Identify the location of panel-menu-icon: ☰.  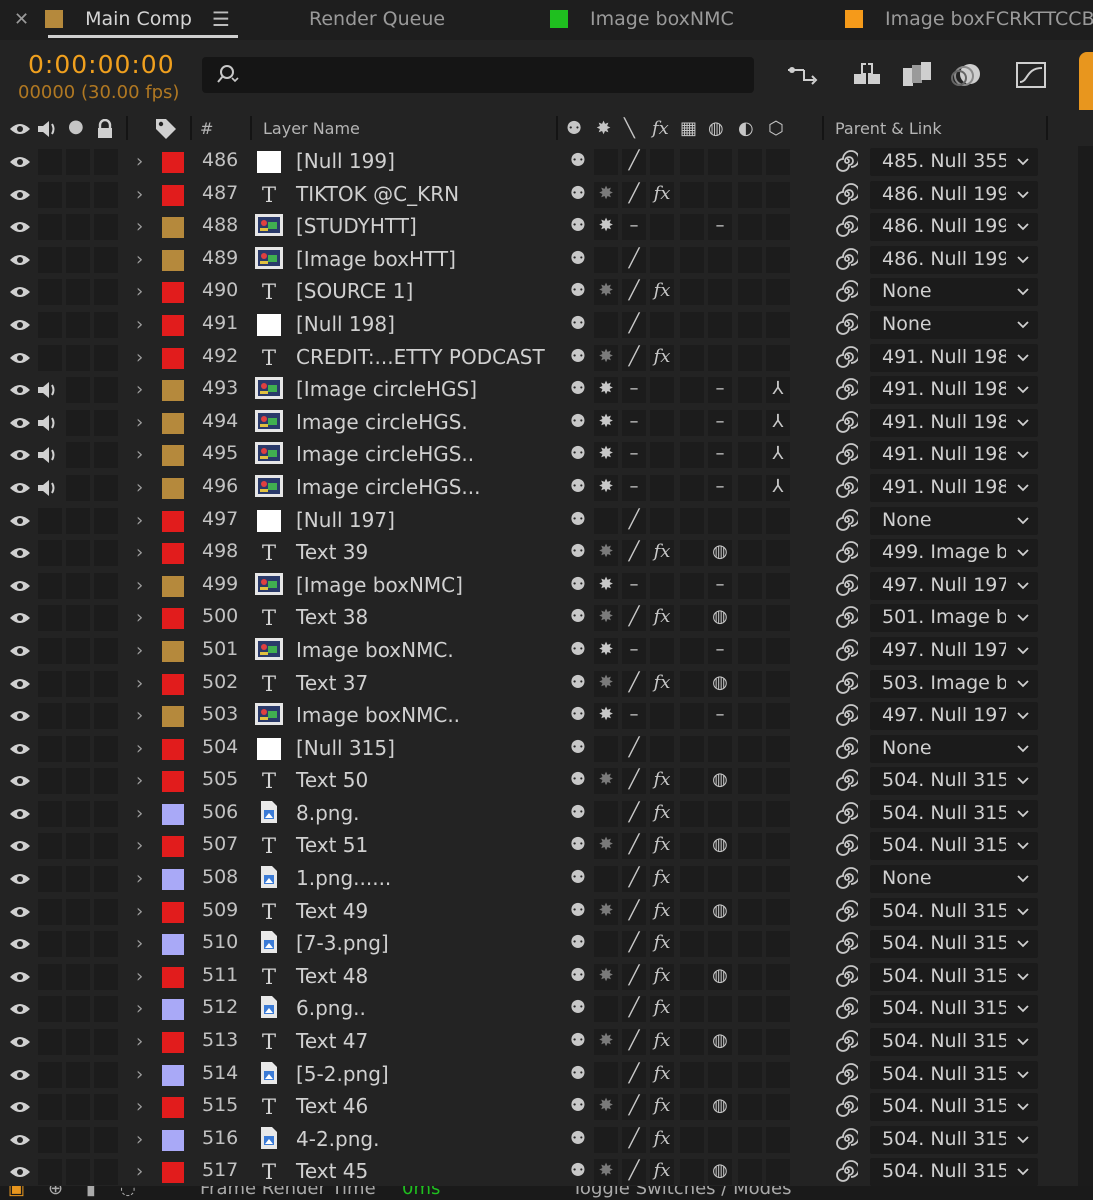
(221, 19).